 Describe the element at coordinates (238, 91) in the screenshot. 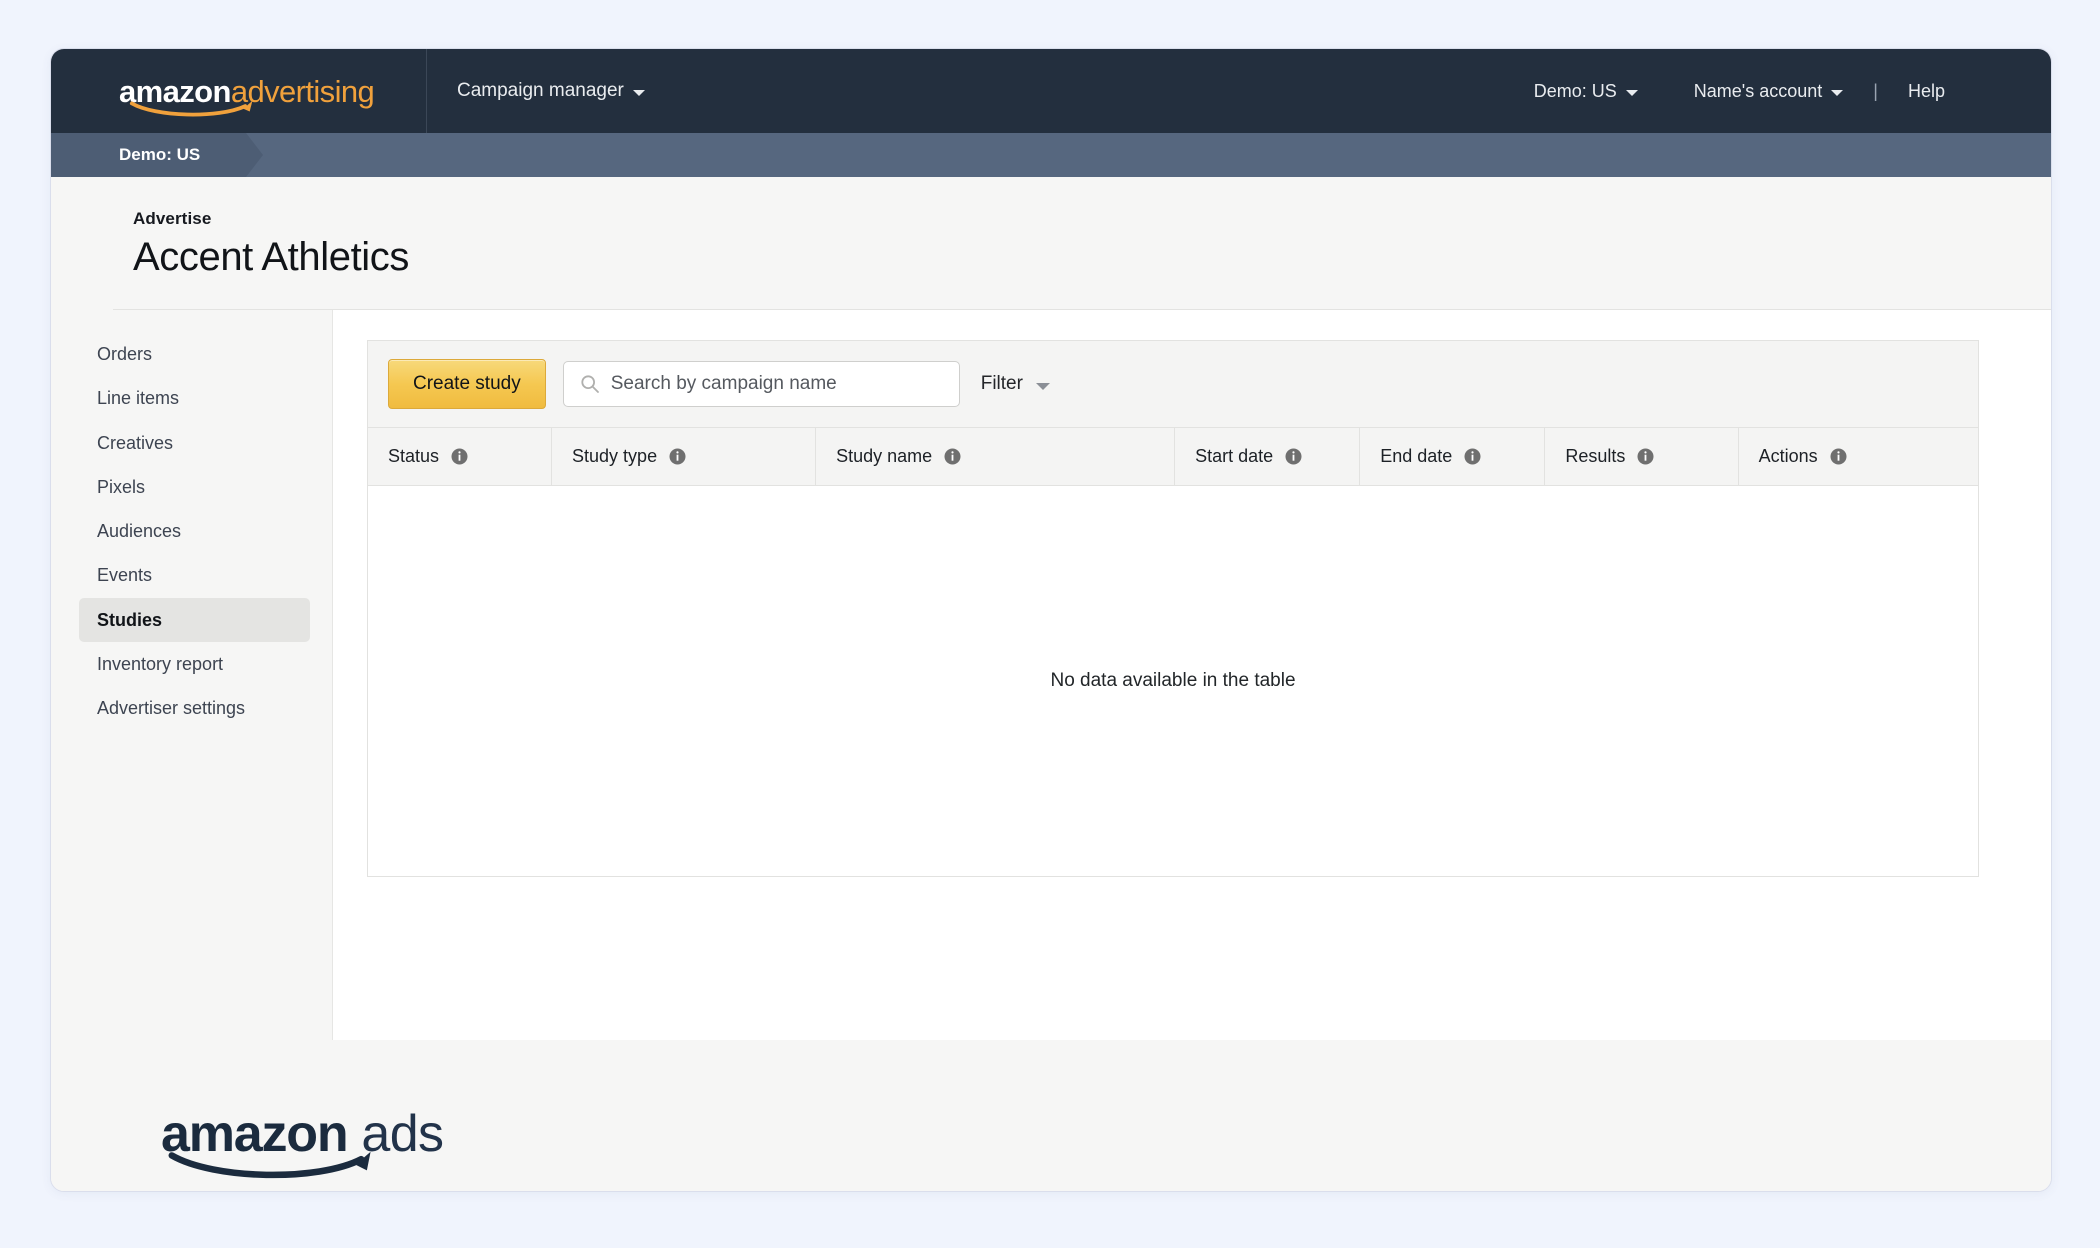

I see `amazon-advertising-logo: amazonadvertising` at that location.